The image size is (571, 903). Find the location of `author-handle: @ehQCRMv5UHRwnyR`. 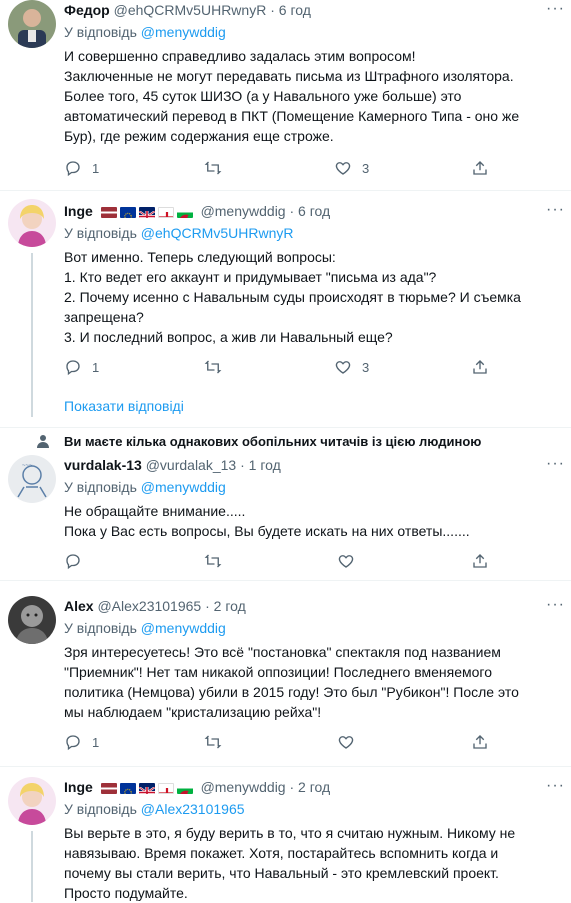

author-handle: @ehQCRMv5UHRwnyR is located at coordinates (190, 10).